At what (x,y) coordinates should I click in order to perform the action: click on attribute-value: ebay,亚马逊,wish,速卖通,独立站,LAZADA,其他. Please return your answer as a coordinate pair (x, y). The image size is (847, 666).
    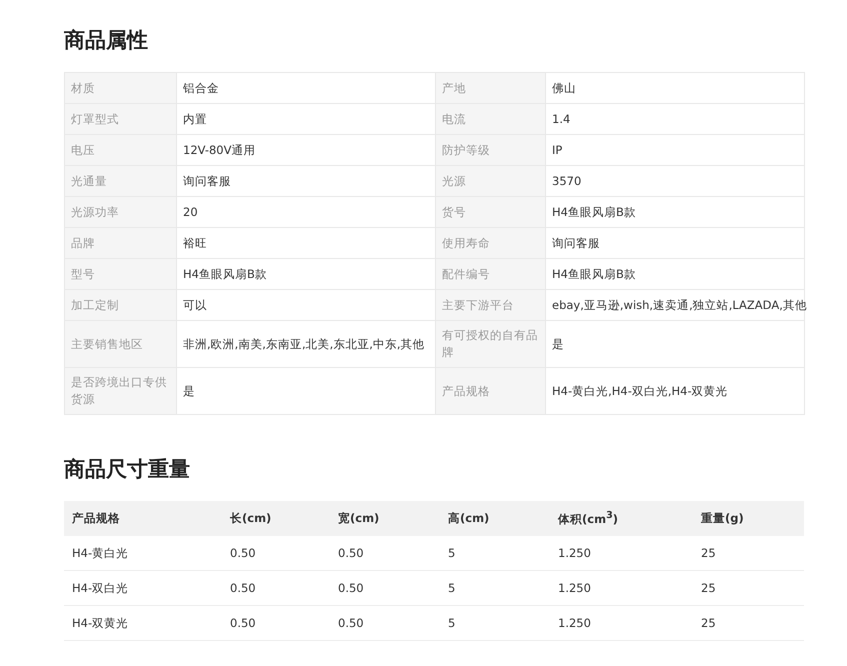
    Looking at the image, I should click on (675, 305).